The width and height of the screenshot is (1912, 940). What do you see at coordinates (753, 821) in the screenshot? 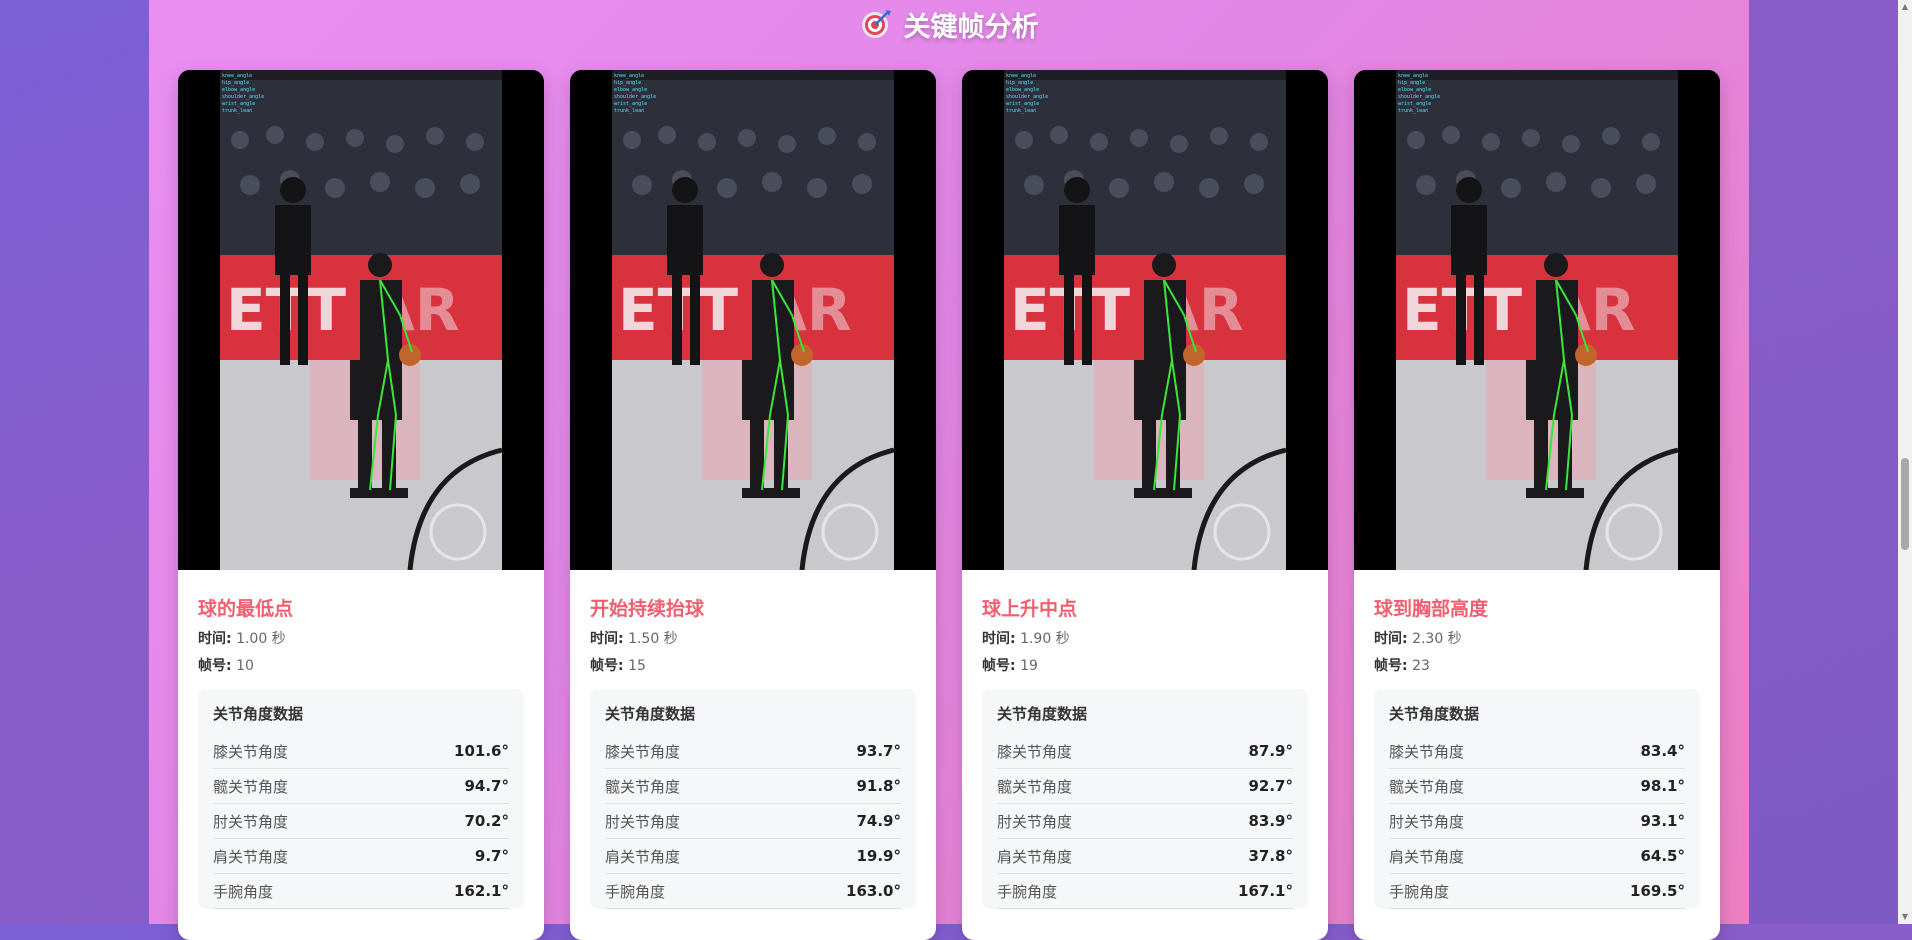
I see `angle-row: 肘关节角度 74.9°` at bounding box center [753, 821].